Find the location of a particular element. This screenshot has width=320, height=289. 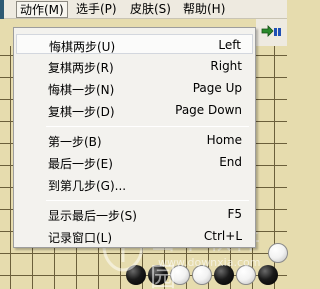

menu-item-label: 第一步(B) is located at coordinates (75, 142).